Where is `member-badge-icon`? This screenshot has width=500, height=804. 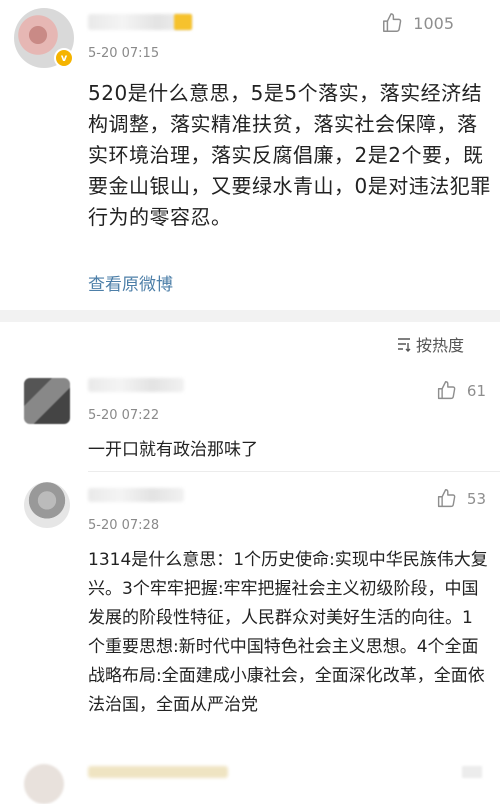
member-badge-icon is located at coordinates (183, 22).